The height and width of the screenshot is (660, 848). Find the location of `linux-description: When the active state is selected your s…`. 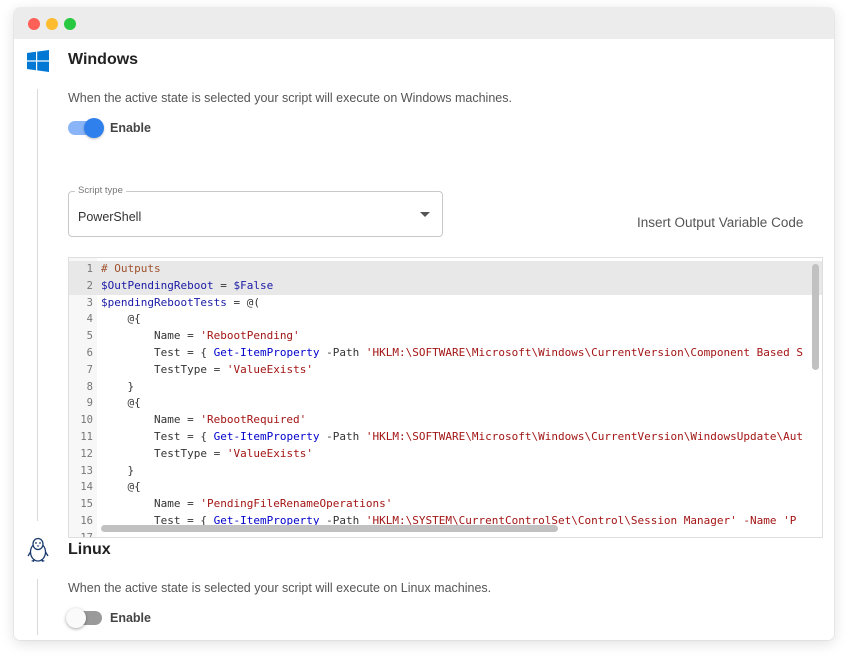

linux-description: When the active state is selected your s… is located at coordinates (280, 588).